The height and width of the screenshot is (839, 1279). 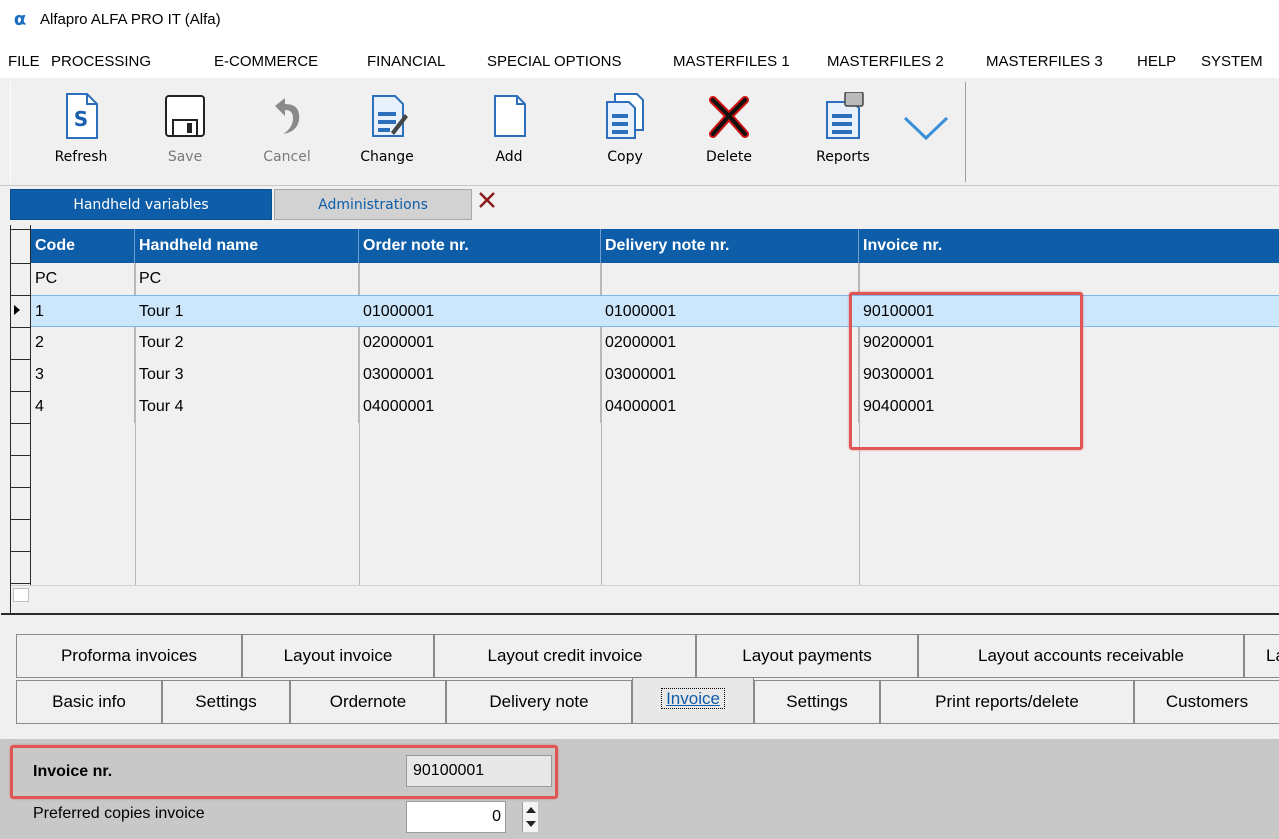 I want to click on refresh-icon: S, so click(x=82, y=116).